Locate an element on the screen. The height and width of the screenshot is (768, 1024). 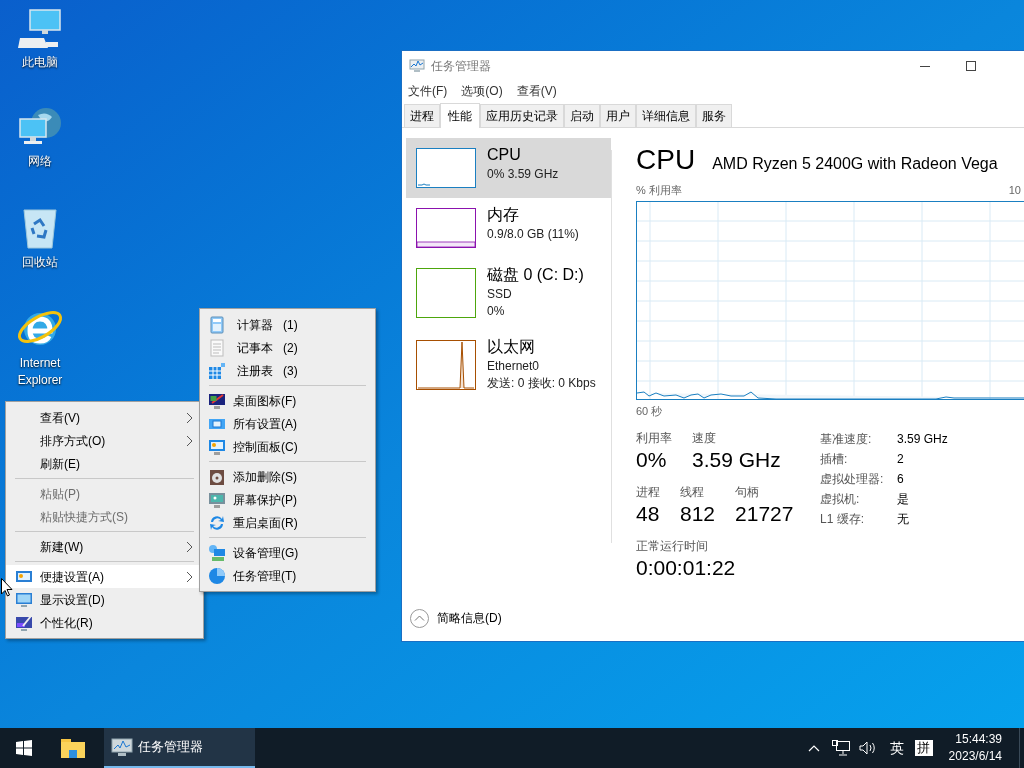
desktop-icon-label: Internet Explorer is located at coordinates (40, 372).